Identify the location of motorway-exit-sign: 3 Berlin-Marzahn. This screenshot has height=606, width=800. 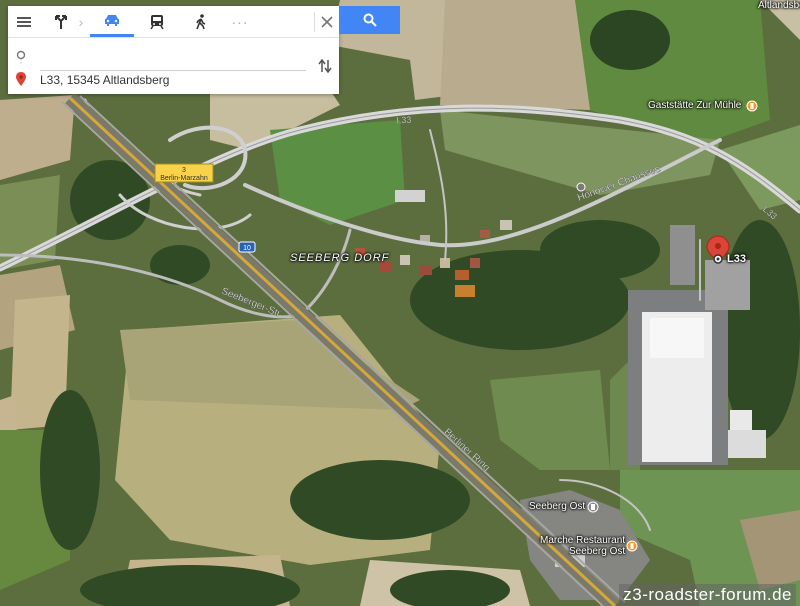
(184, 173).